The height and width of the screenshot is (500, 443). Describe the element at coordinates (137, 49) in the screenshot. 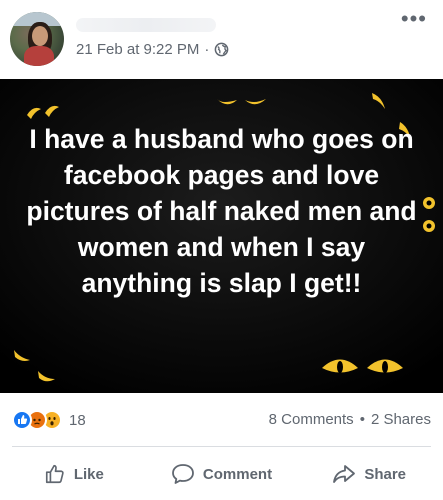

I see `post-timestamp: 21 Feb at 9:22 PM` at that location.